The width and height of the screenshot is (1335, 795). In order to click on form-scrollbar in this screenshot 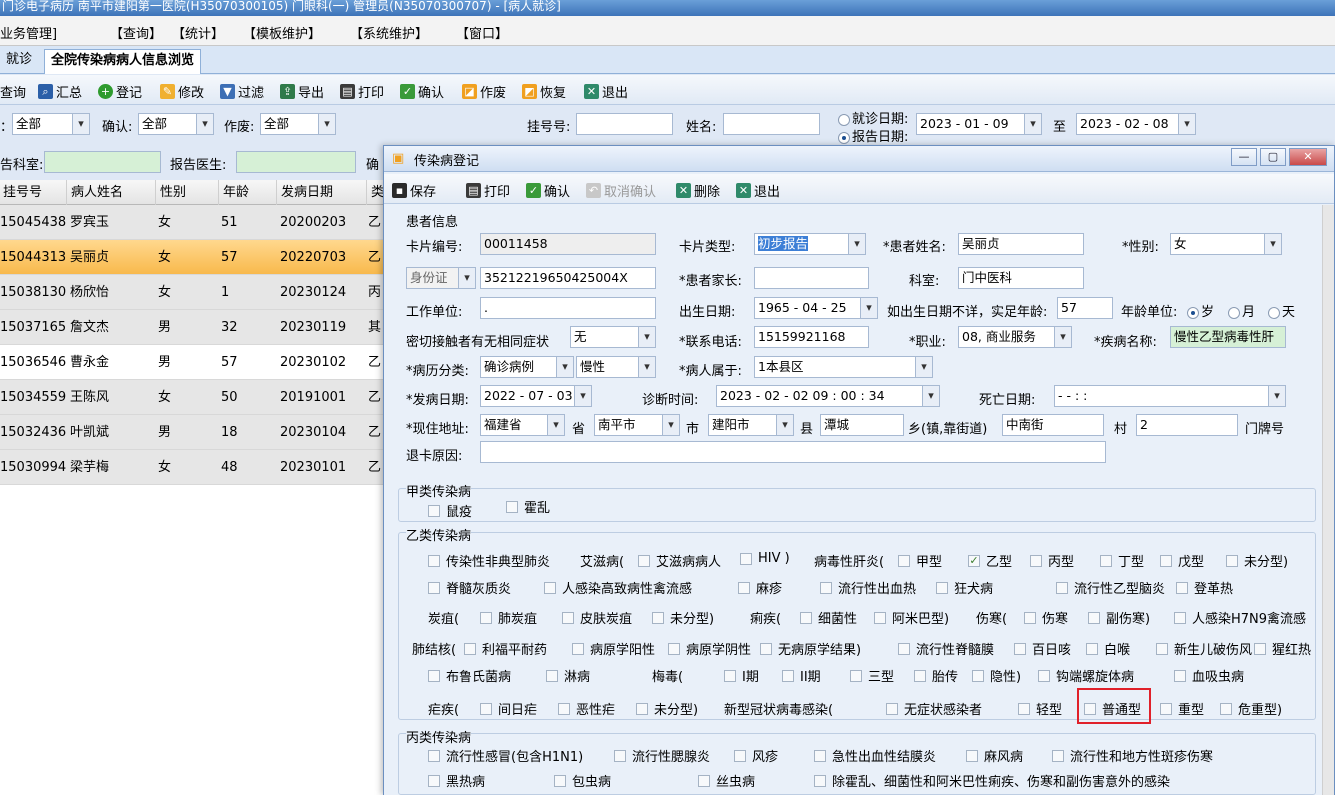, I will do `click(1328, 500)`.